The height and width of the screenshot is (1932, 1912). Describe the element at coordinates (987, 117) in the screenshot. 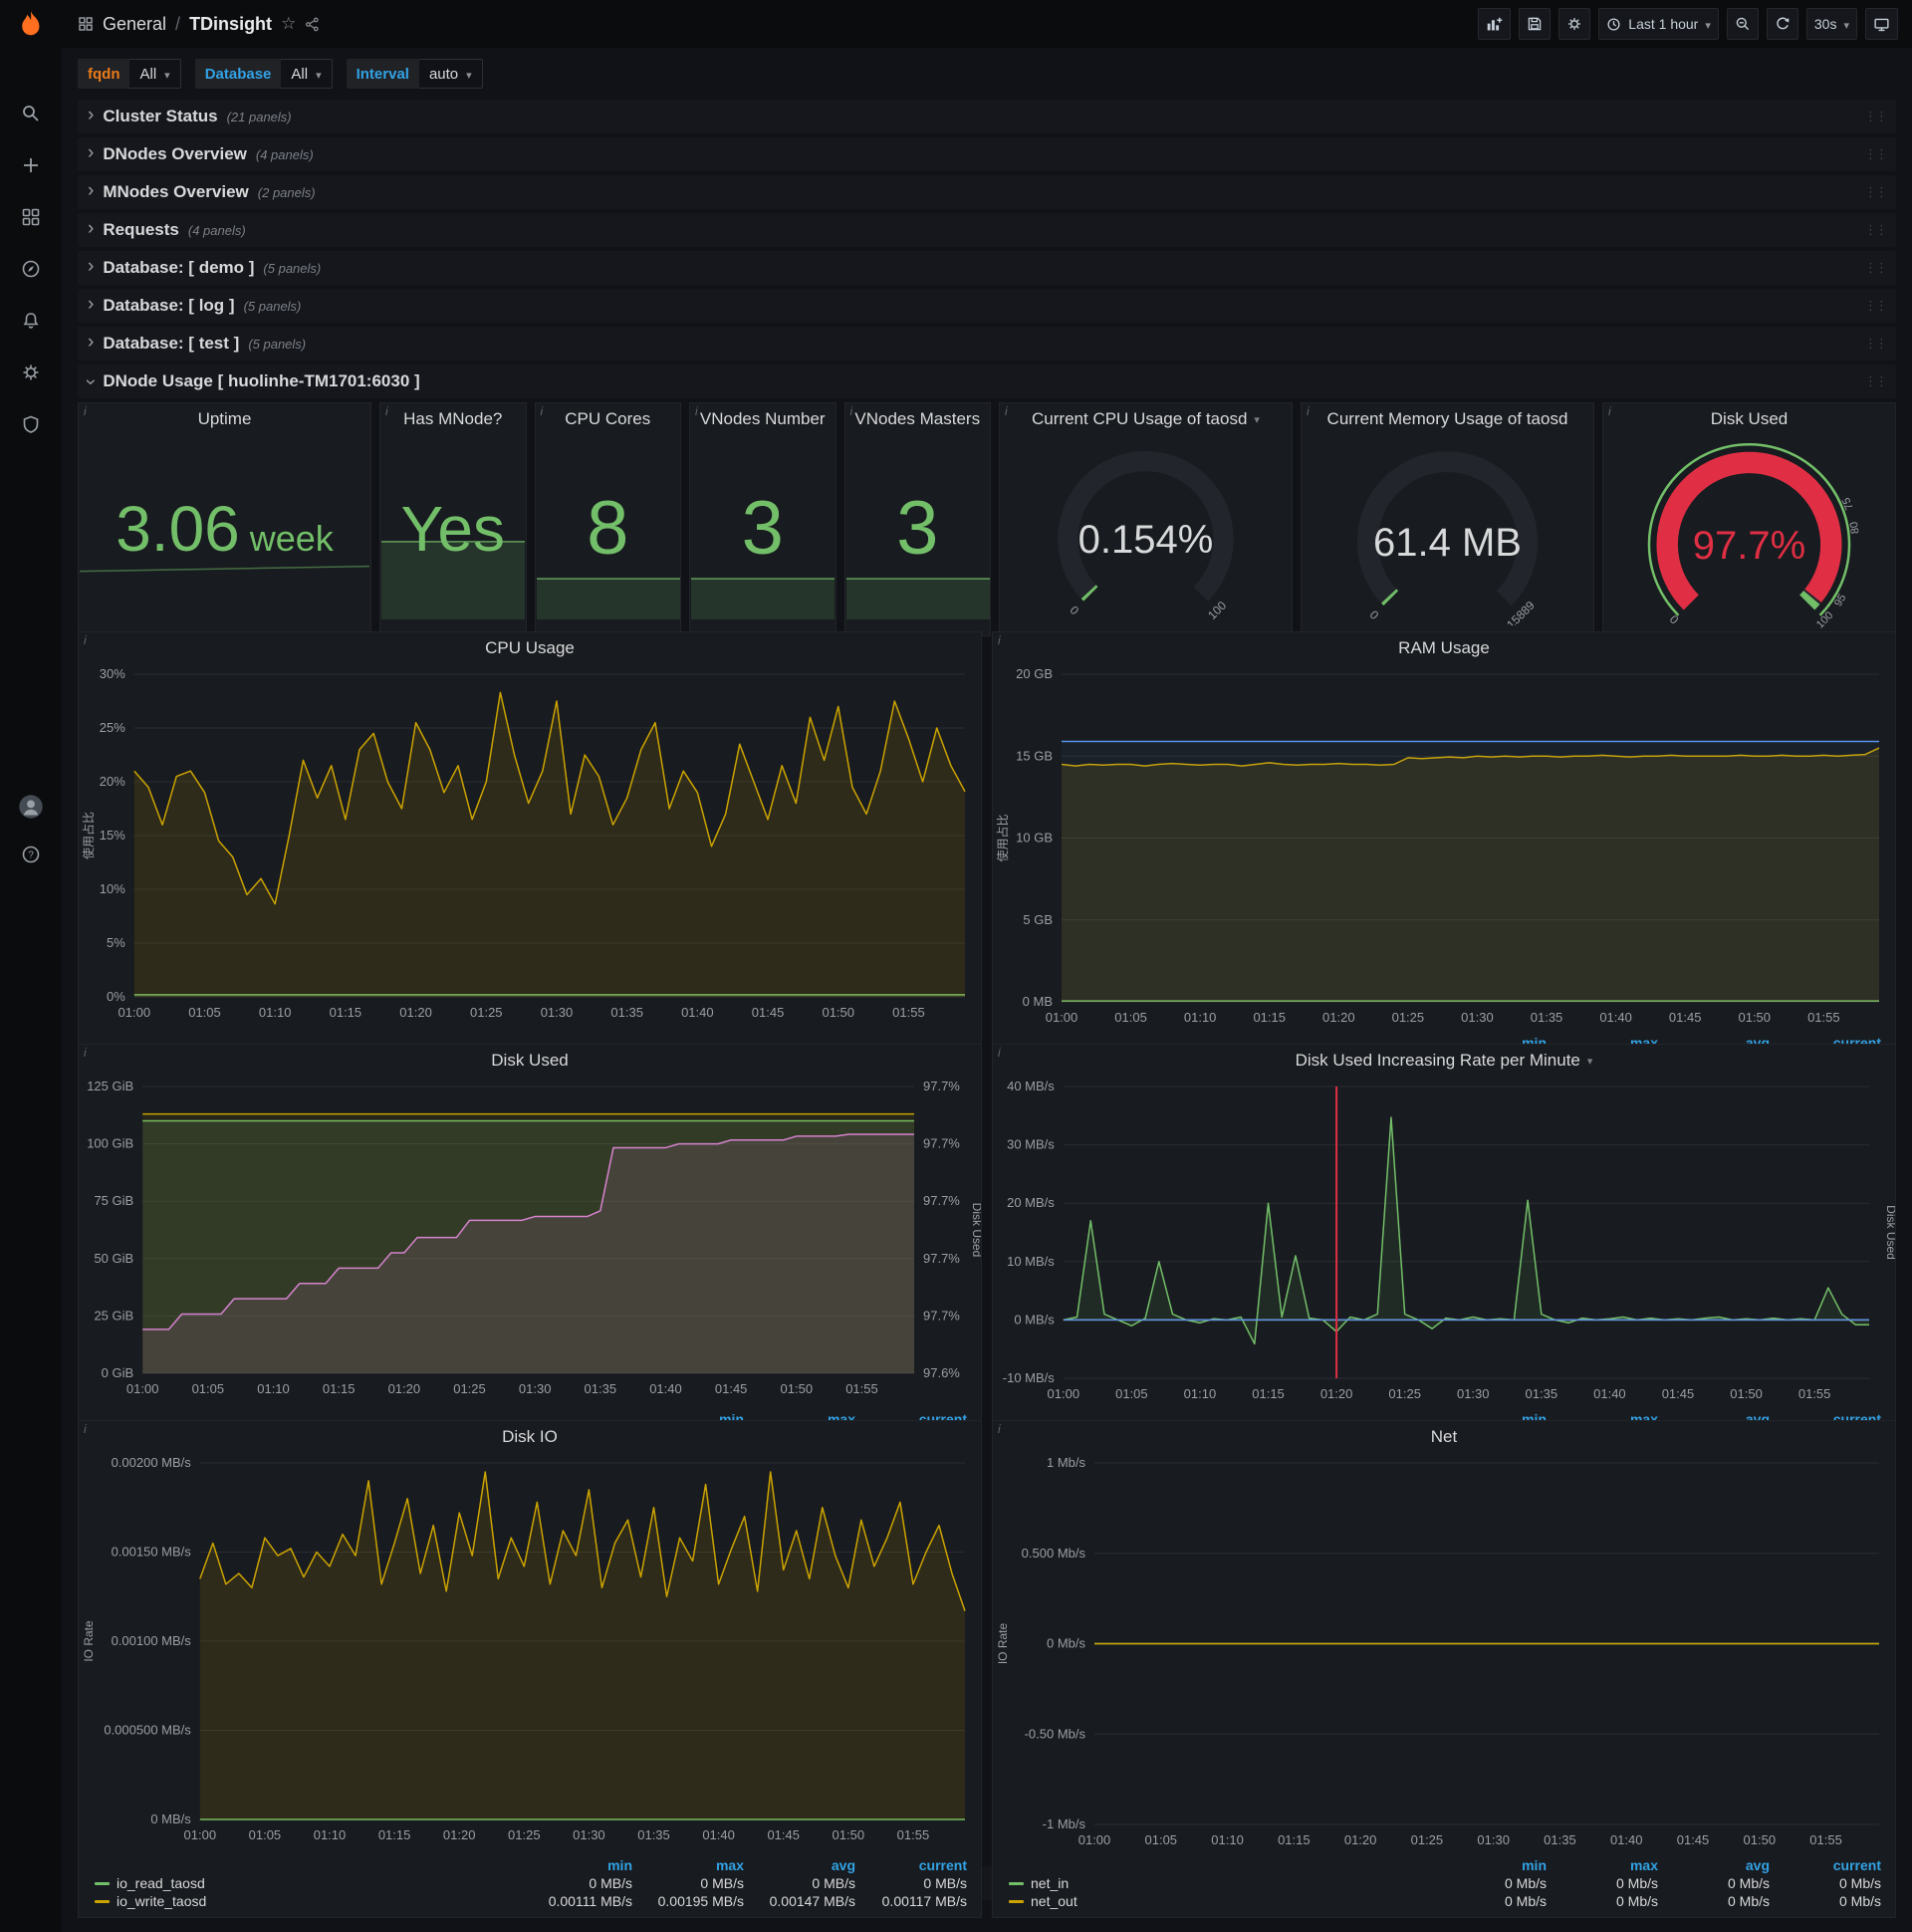

I see `row-cluster-status: Cluster Status (21 panels)` at that location.